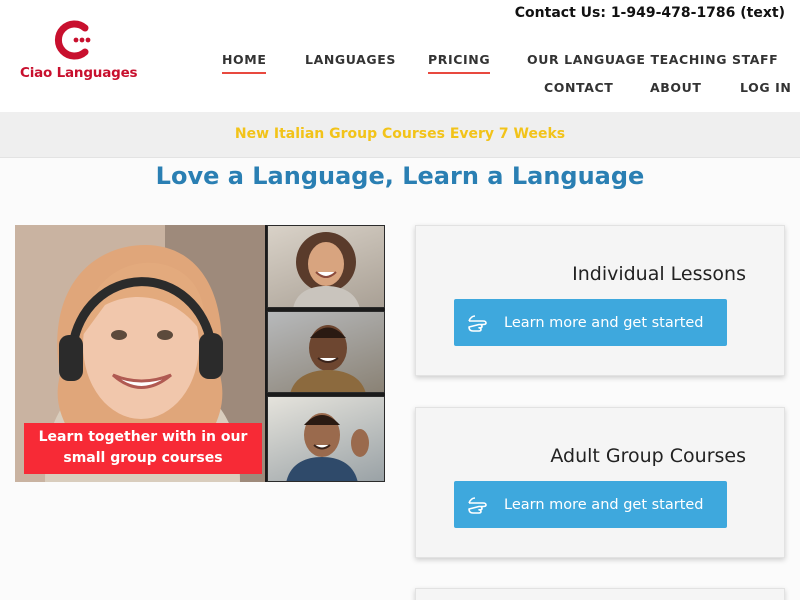 The image size is (800, 600). I want to click on next-service-card, so click(600, 594).